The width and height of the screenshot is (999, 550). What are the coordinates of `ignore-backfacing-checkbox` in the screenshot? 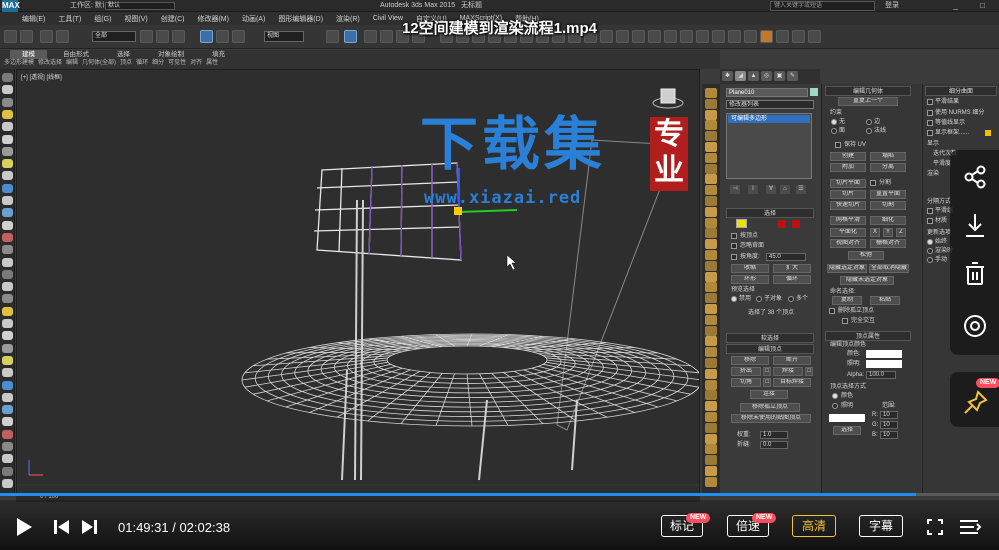 It's located at (734, 246).